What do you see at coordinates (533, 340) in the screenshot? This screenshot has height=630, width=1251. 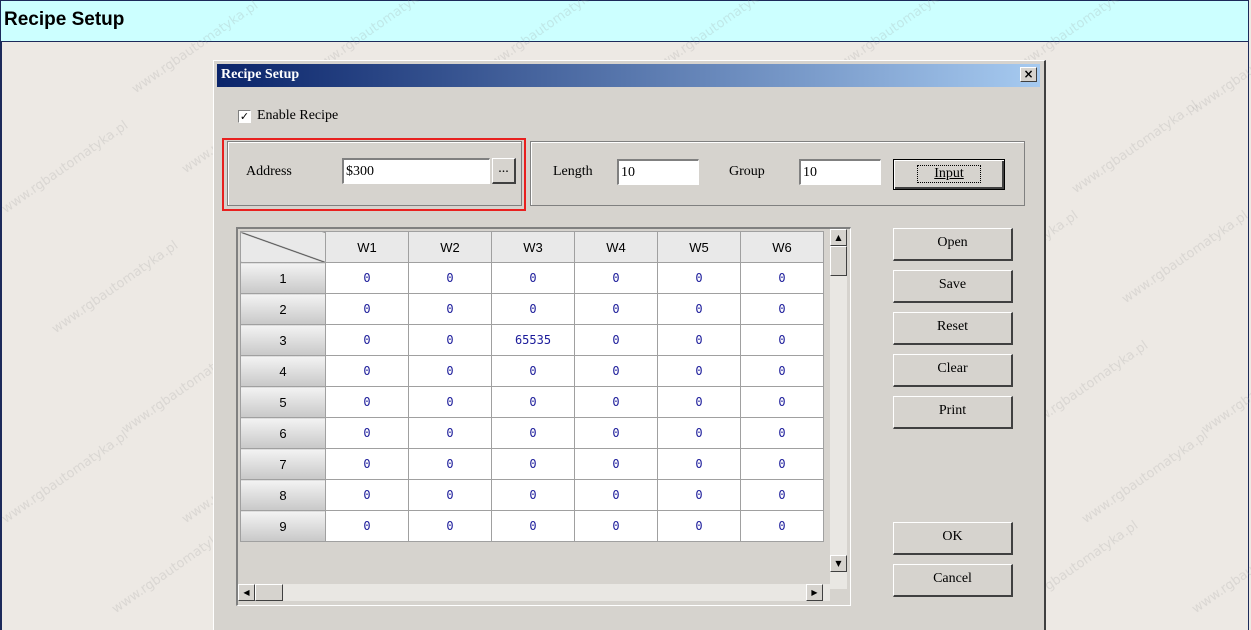 I see `table-cell: 65535` at bounding box center [533, 340].